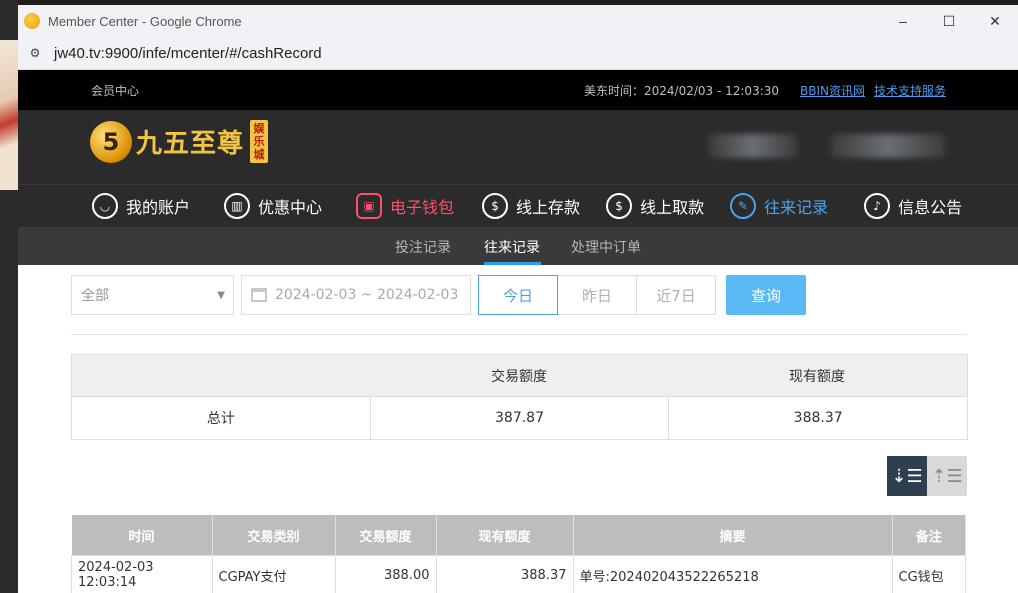  I want to click on calendar-icon, so click(259, 295).